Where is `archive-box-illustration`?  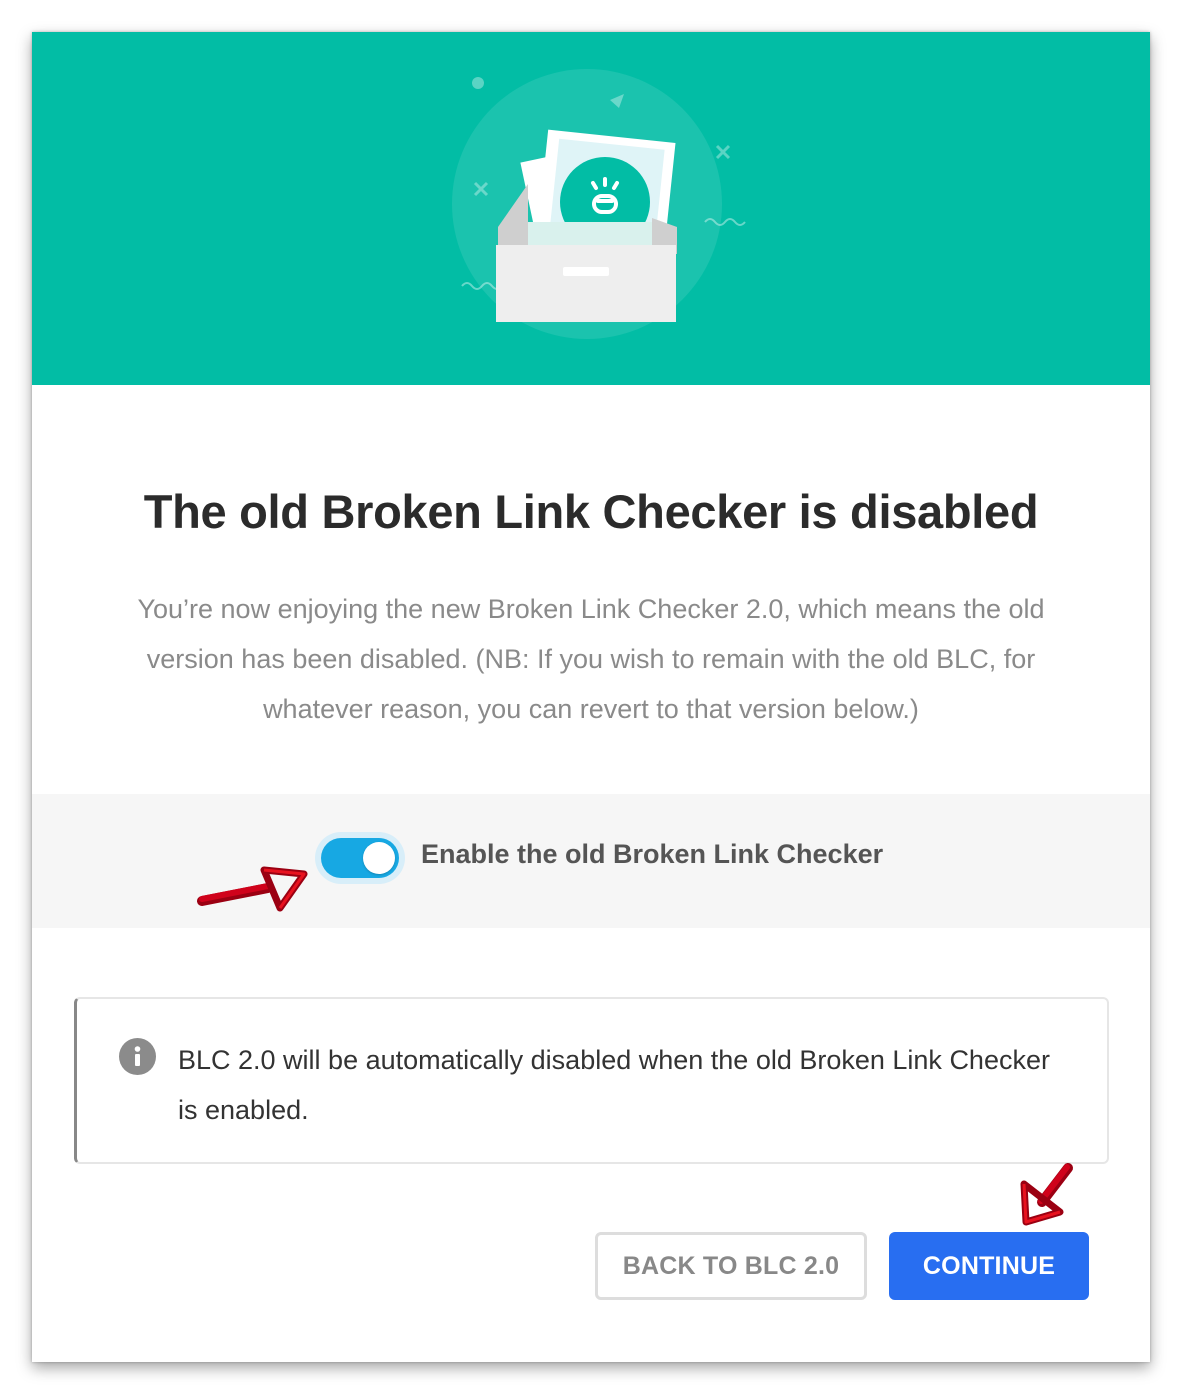
archive-box-illustration is located at coordinates (599, 204).